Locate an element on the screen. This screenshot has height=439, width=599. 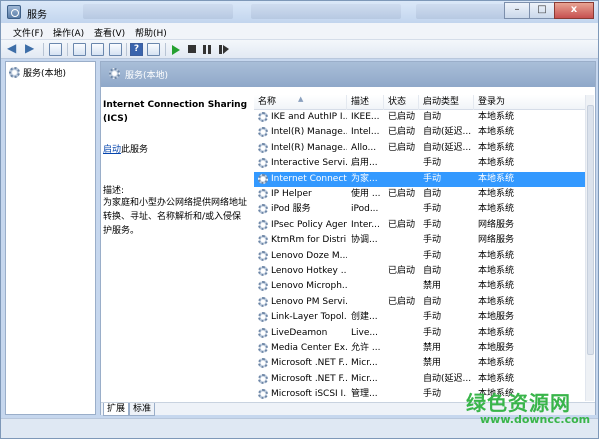
service-row: Microsoft iSCSI I... 管理... 手动 本地系统 is located at coordinates (424, 394).